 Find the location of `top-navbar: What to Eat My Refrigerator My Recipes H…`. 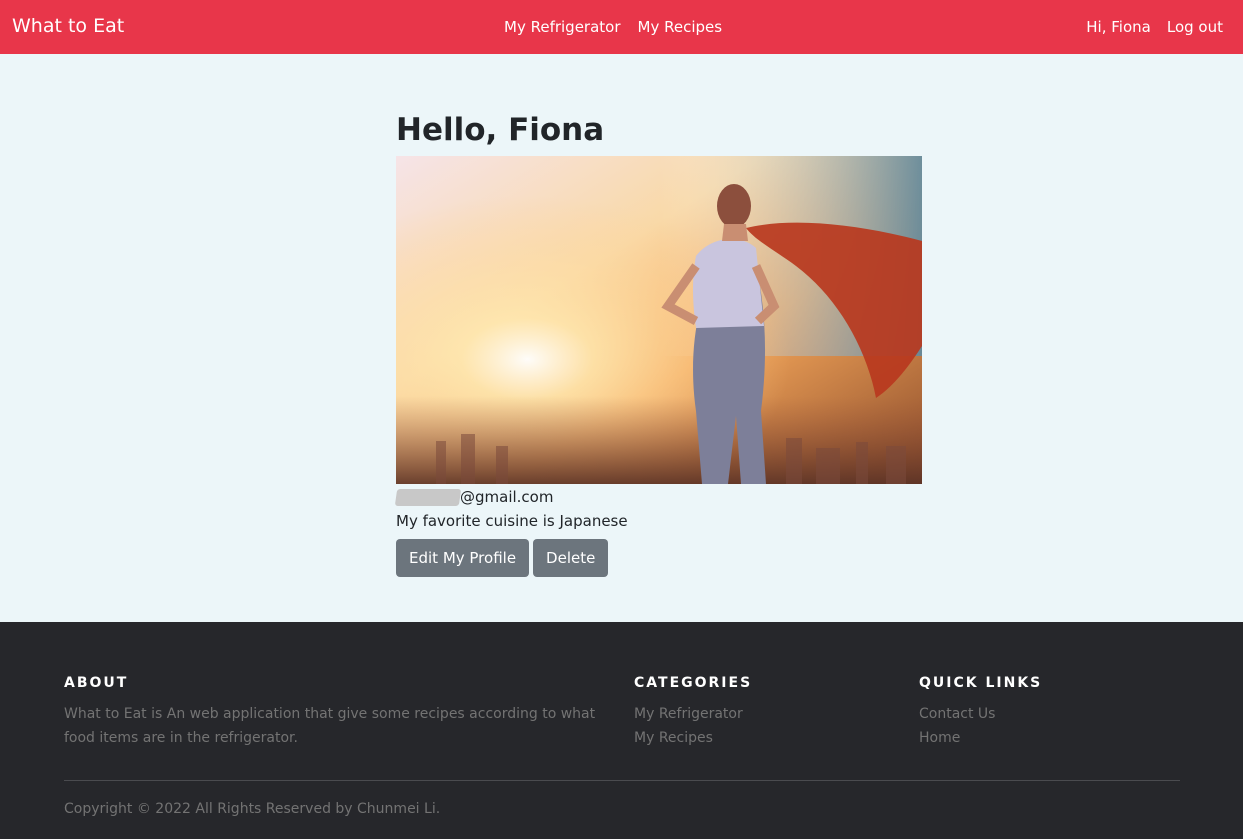

top-navbar: What to Eat My Refrigerator My Recipes H… is located at coordinates (621, 27).